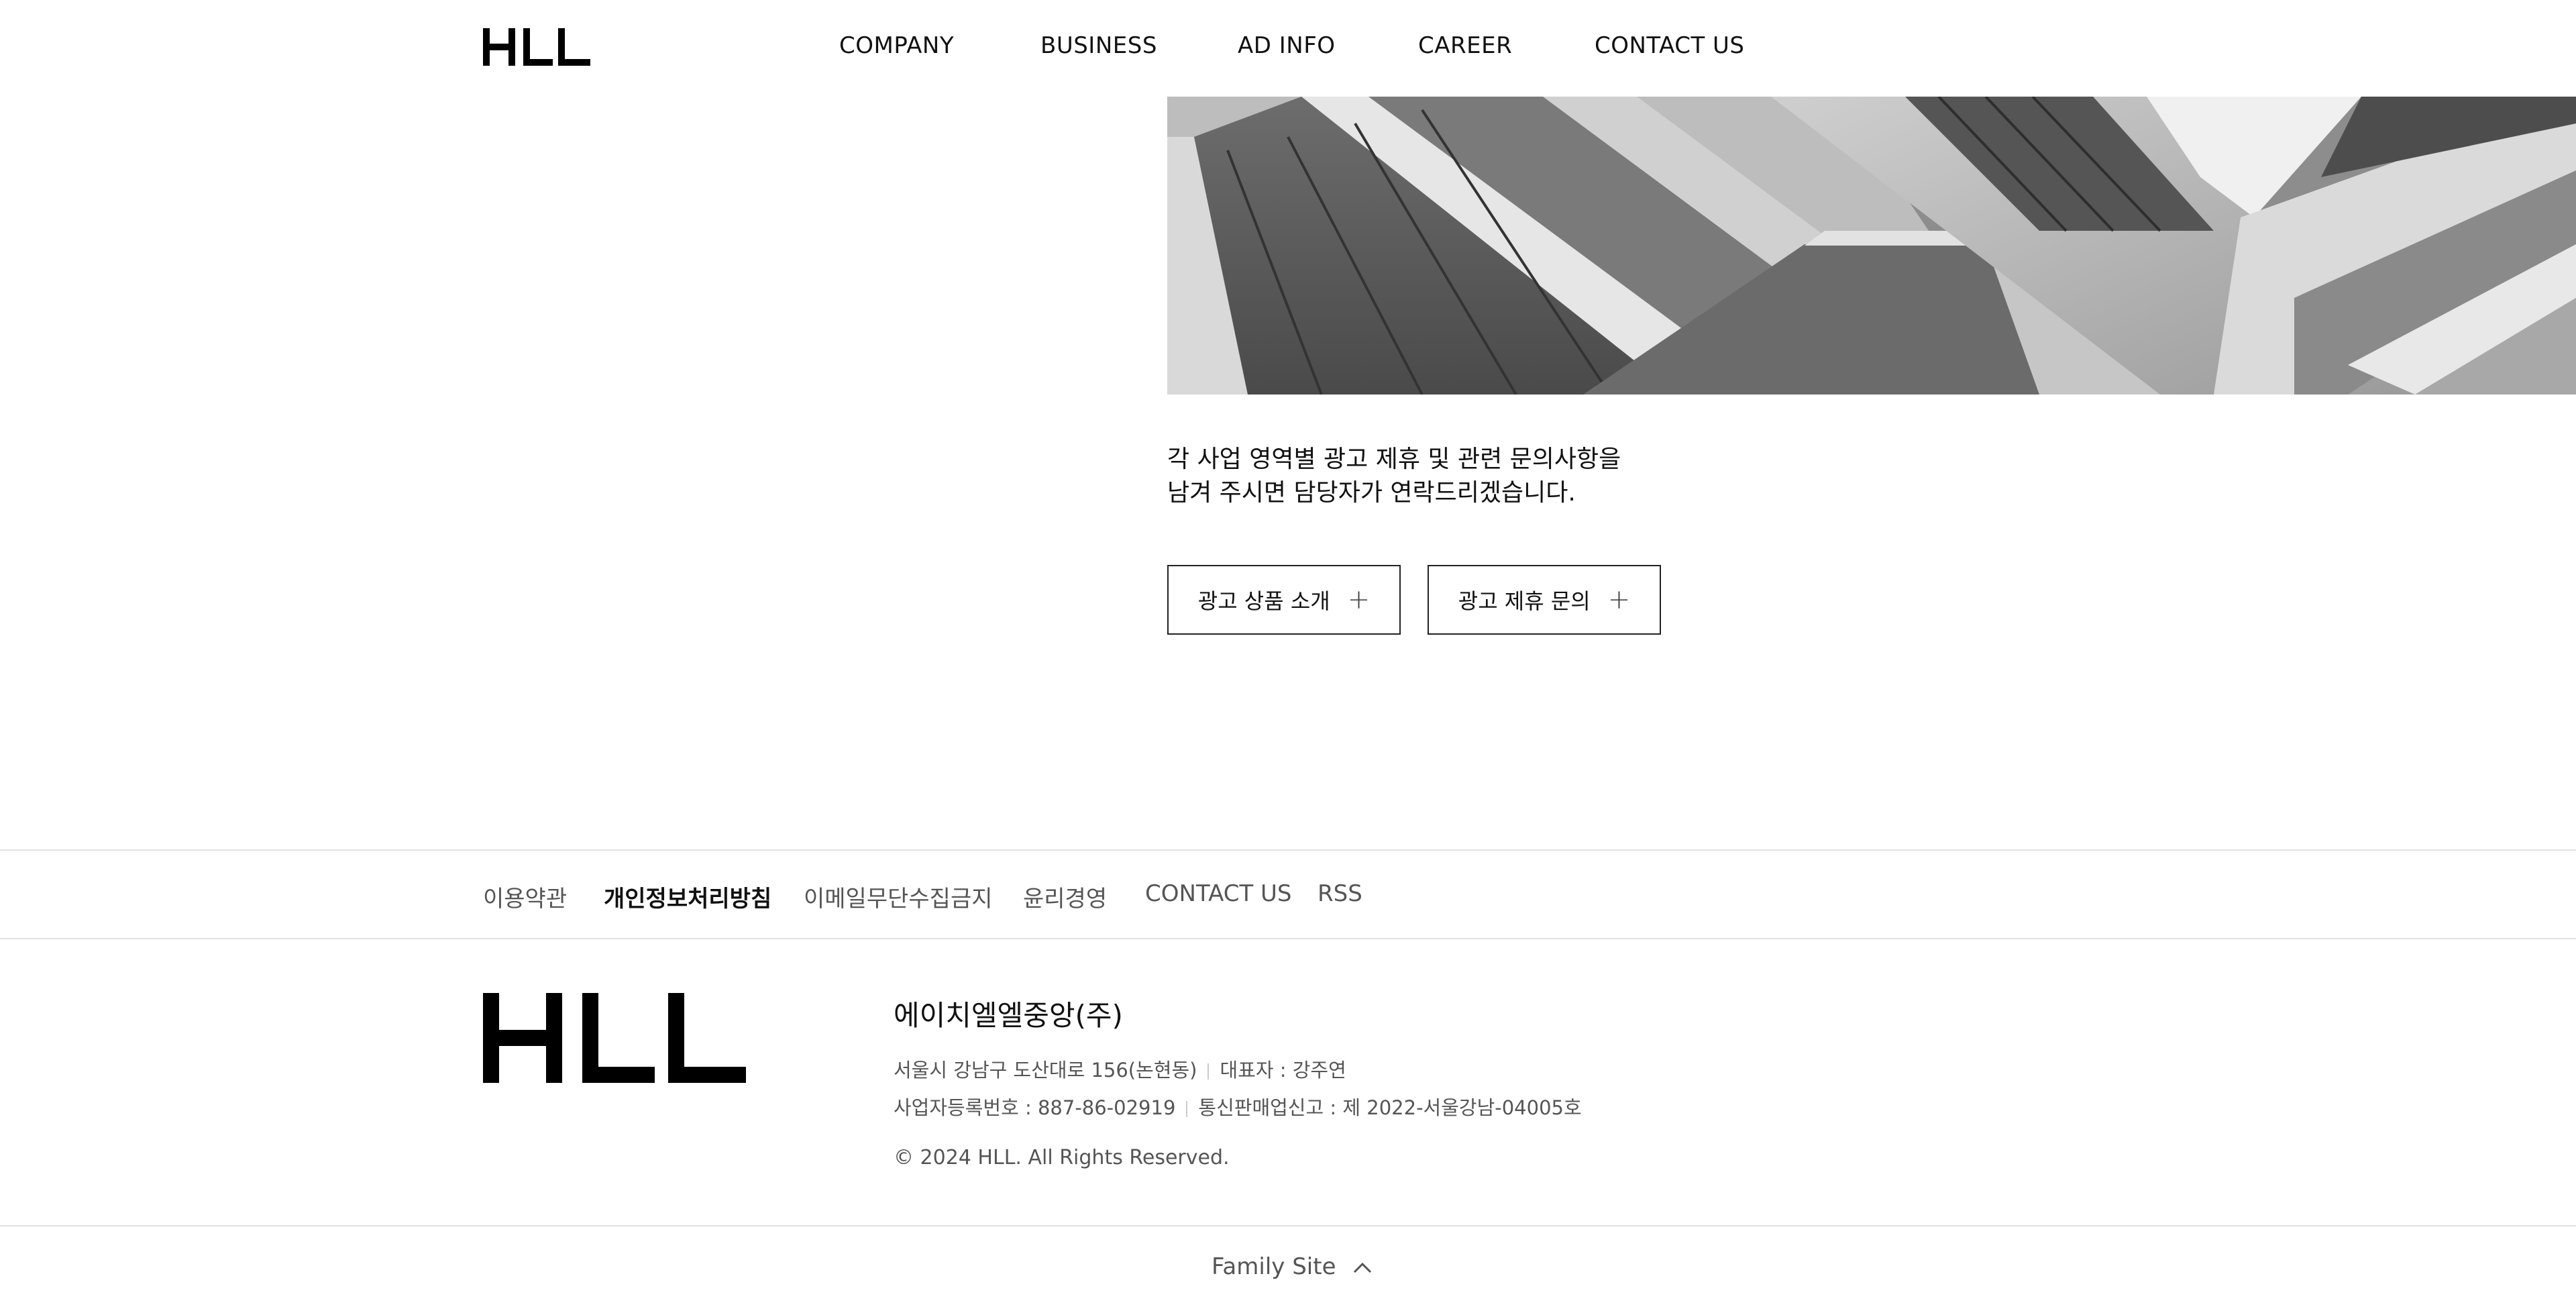 The width and height of the screenshot is (2576, 1311). I want to click on family-site-label: Family Site, so click(1274, 1267).